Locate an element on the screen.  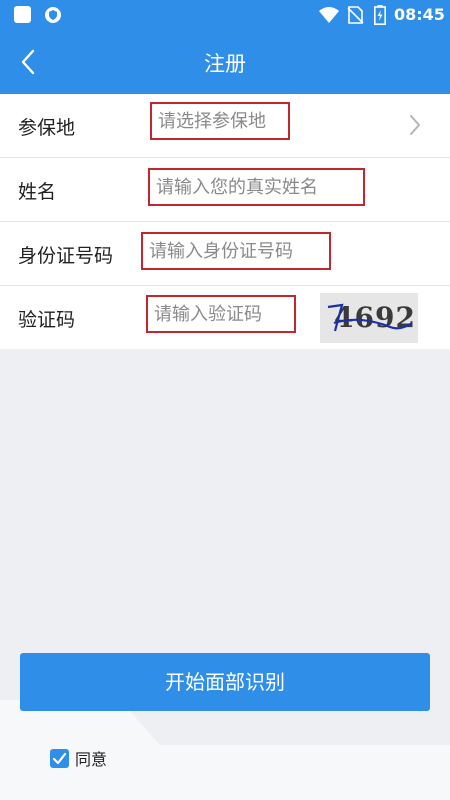
row-name: 姓名 is located at coordinates (225, 190).